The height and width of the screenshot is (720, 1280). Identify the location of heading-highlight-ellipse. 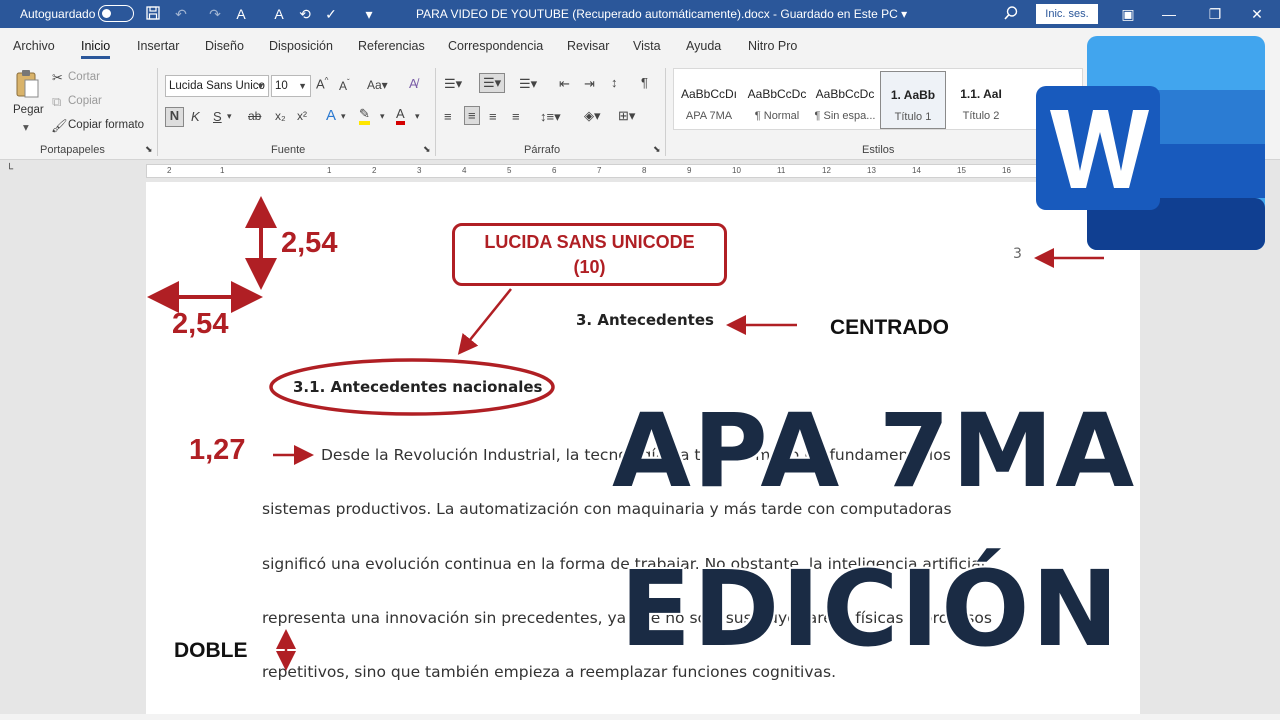
(412, 387).